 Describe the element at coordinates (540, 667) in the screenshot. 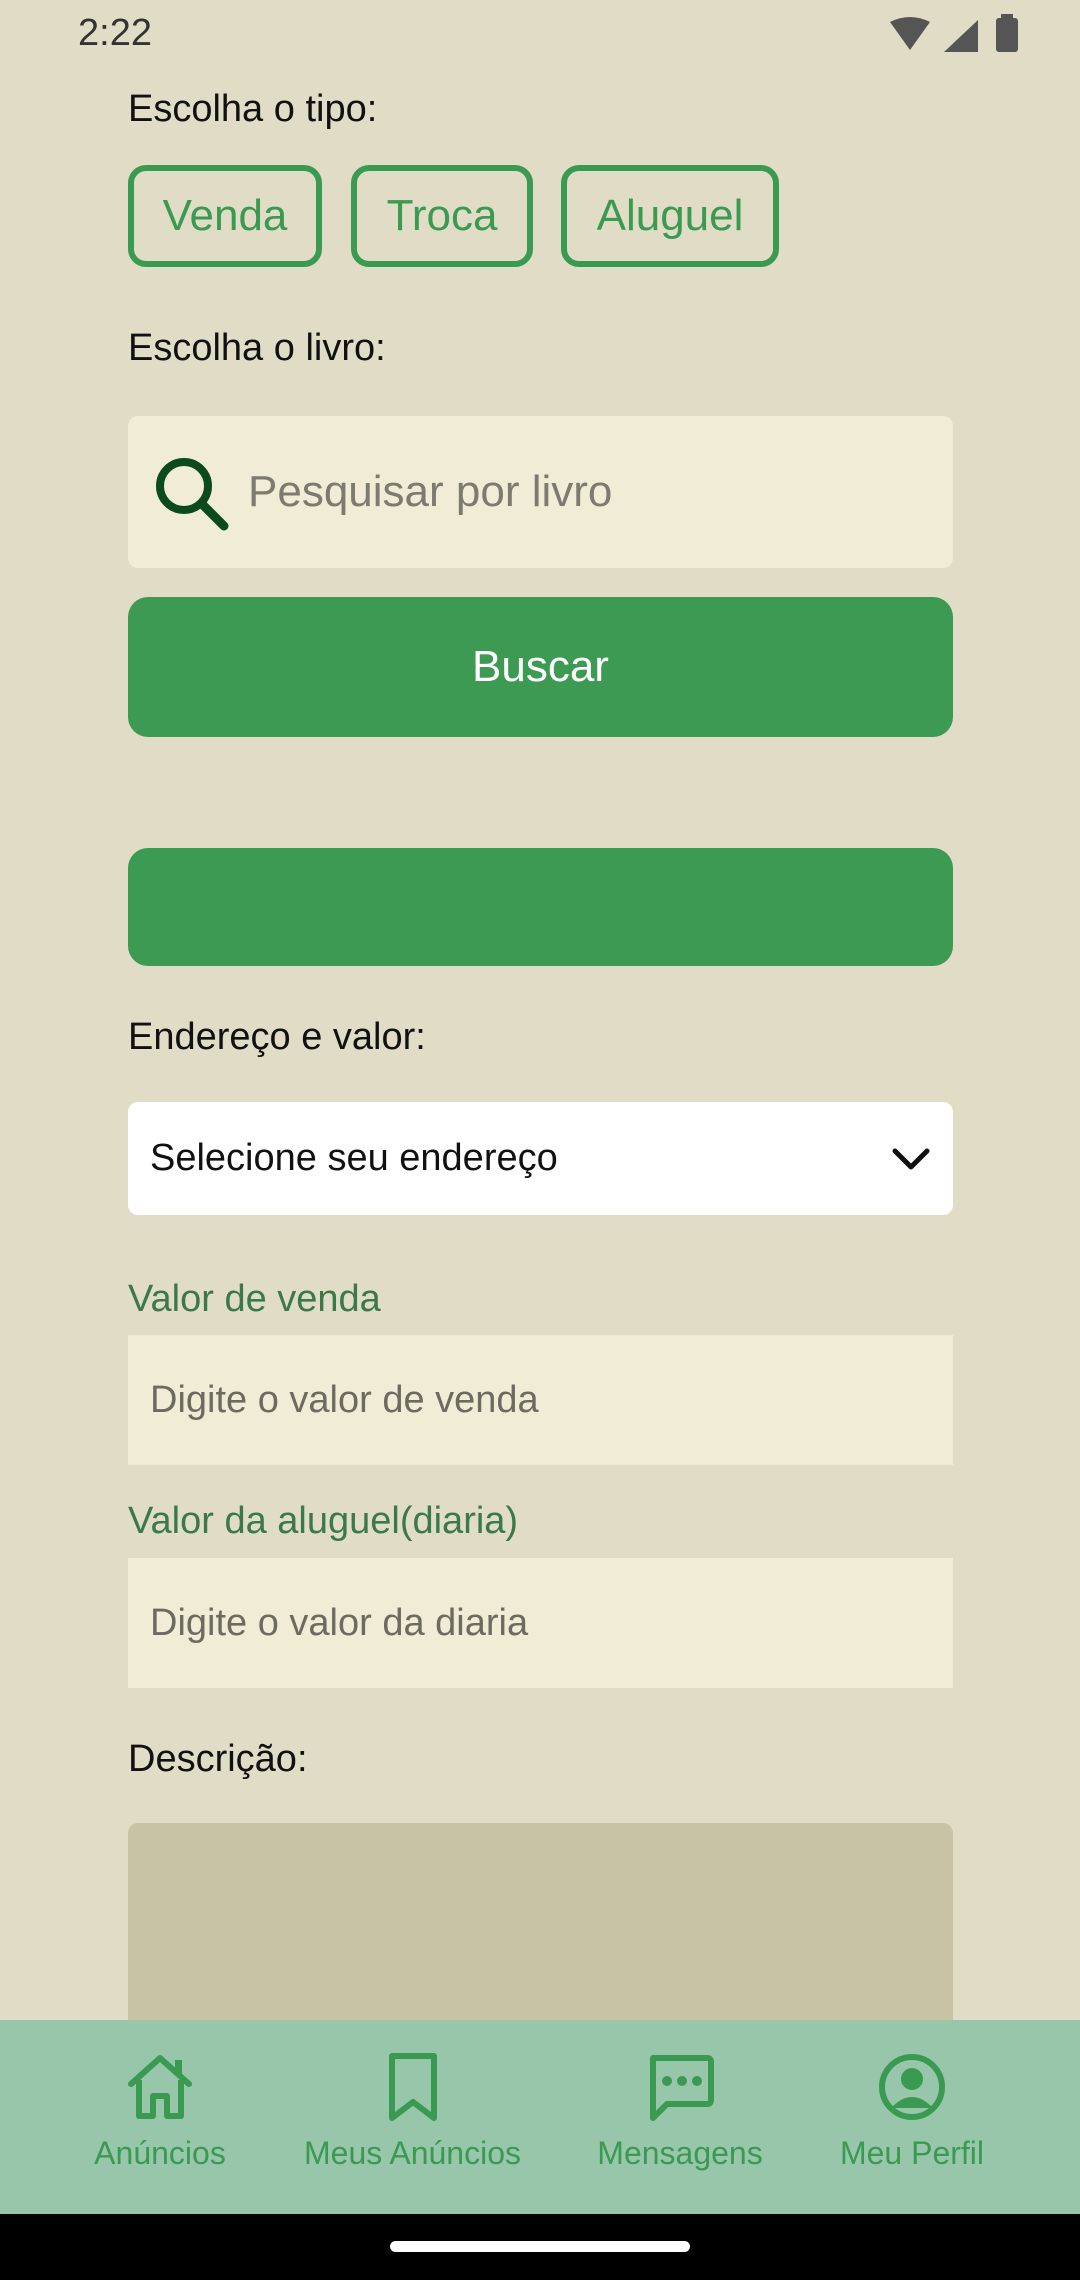

I see `search-button: Buscar` at that location.